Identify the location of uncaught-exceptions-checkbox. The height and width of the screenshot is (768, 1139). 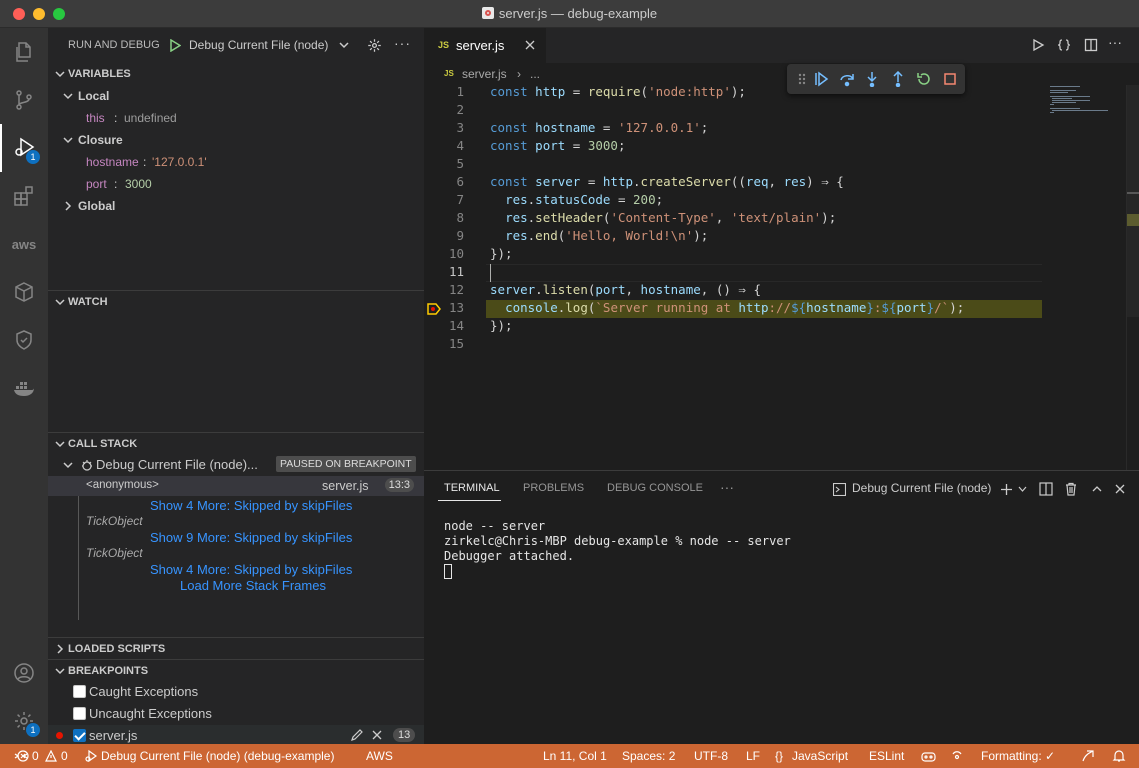
(79, 713).